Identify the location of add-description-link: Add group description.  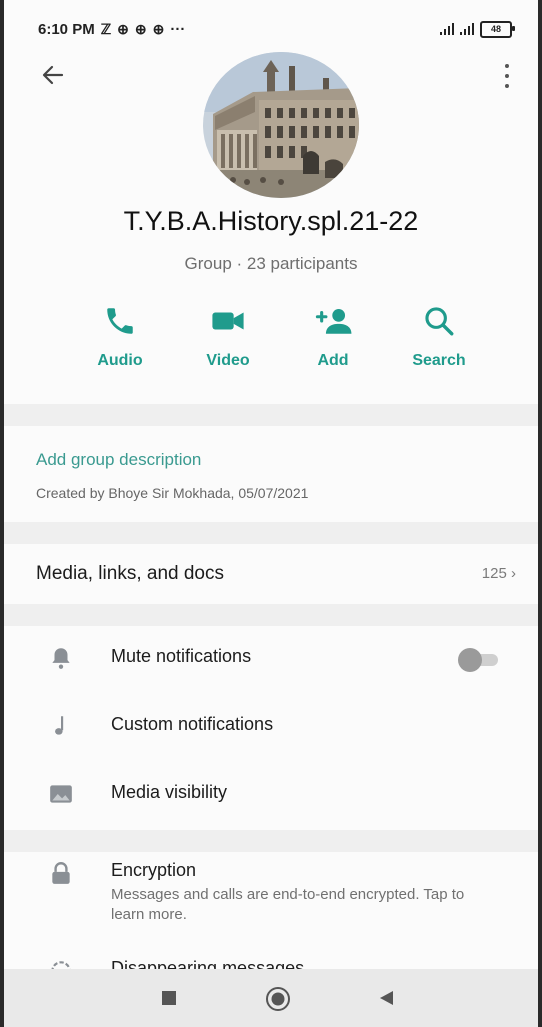
(118, 460).